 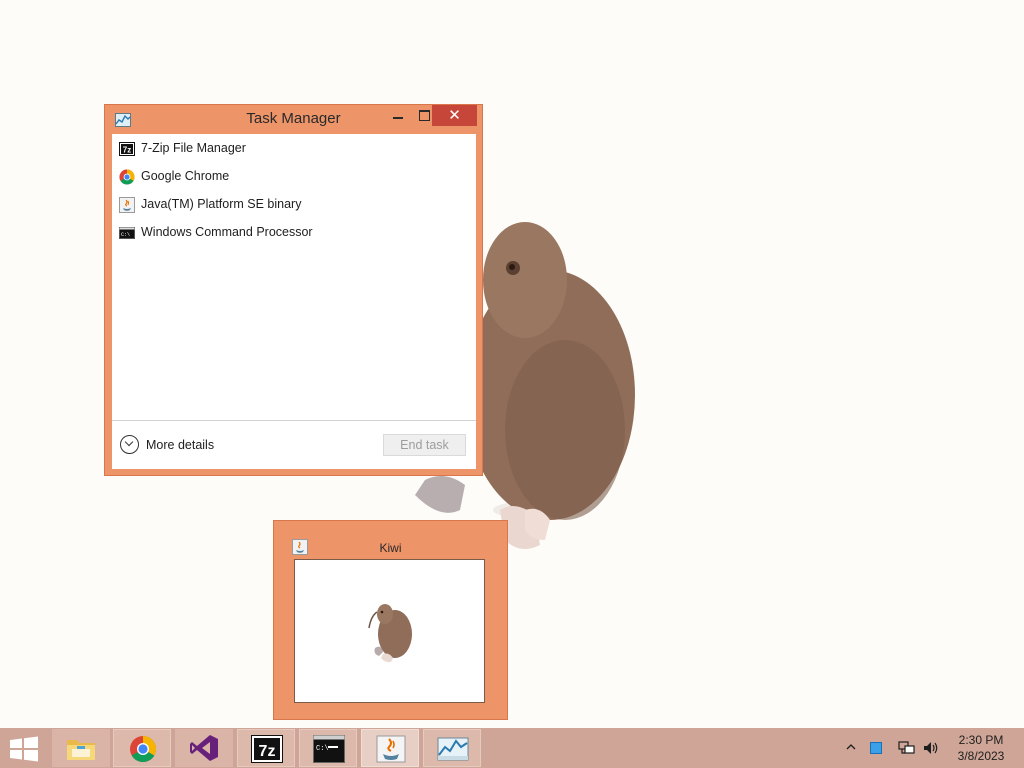 I want to click on taskbar-item-java, so click(x=390, y=748).